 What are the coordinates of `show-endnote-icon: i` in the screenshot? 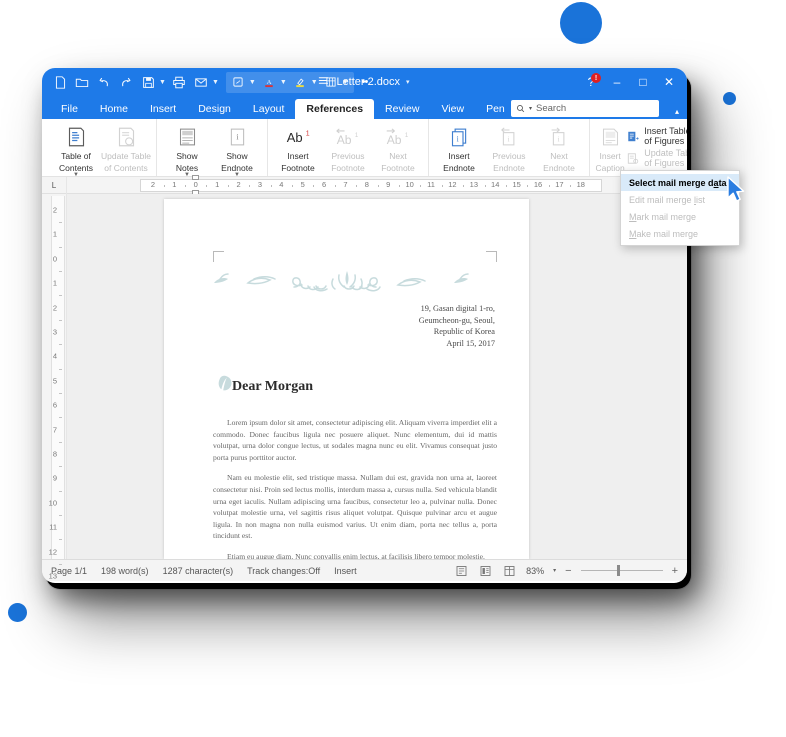 It's located at (237, 137).